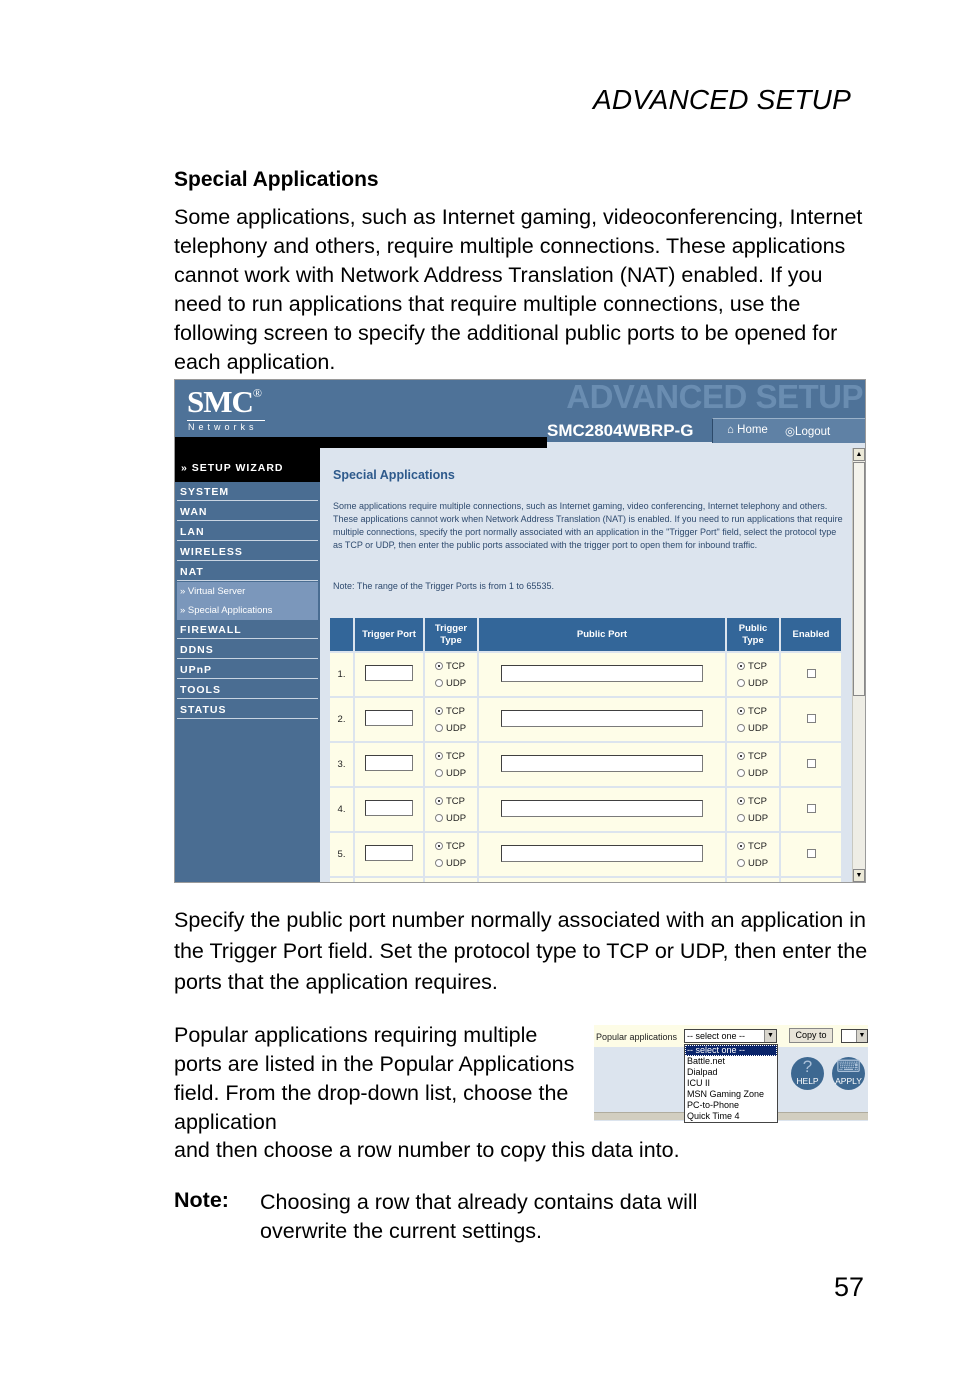 The height and width of the screenshot is (1388, 954). What do you see at coordinates (854, 1036) in the screenshot?
I see `row-number-select: ▼` at bounding box center [854, 1036].